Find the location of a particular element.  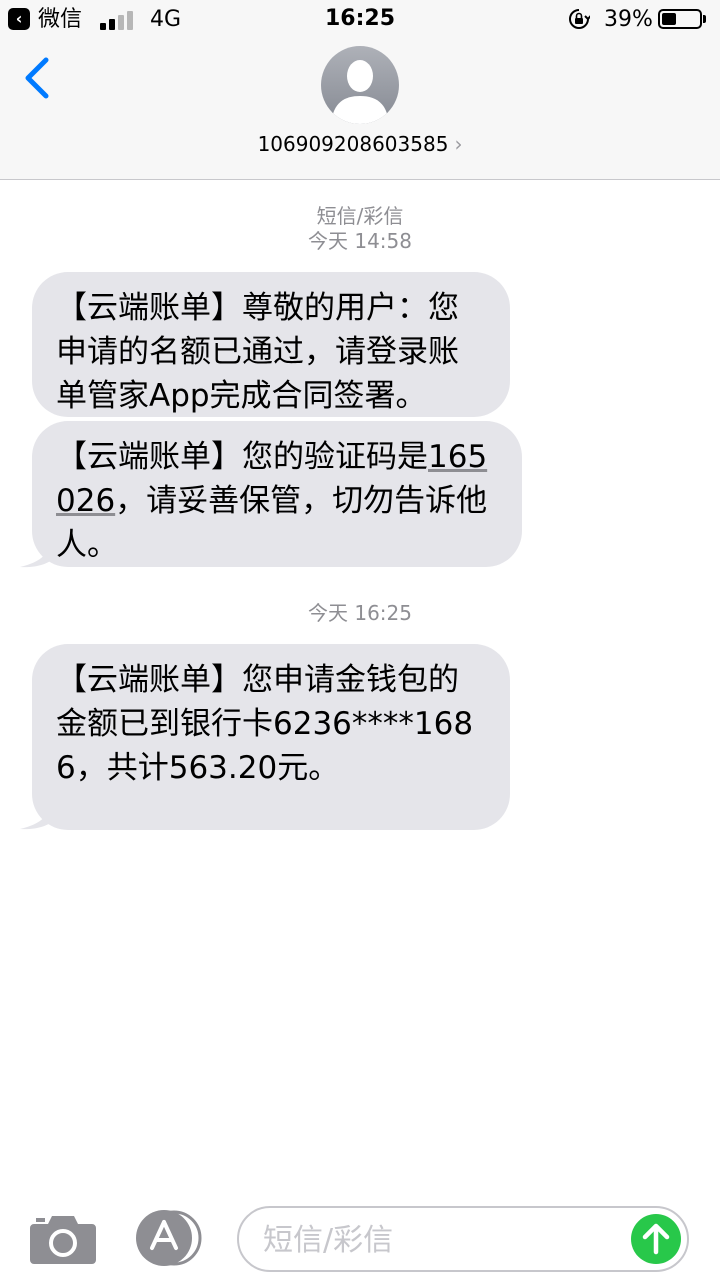

battery-icon is located at coordinates (680, 19).